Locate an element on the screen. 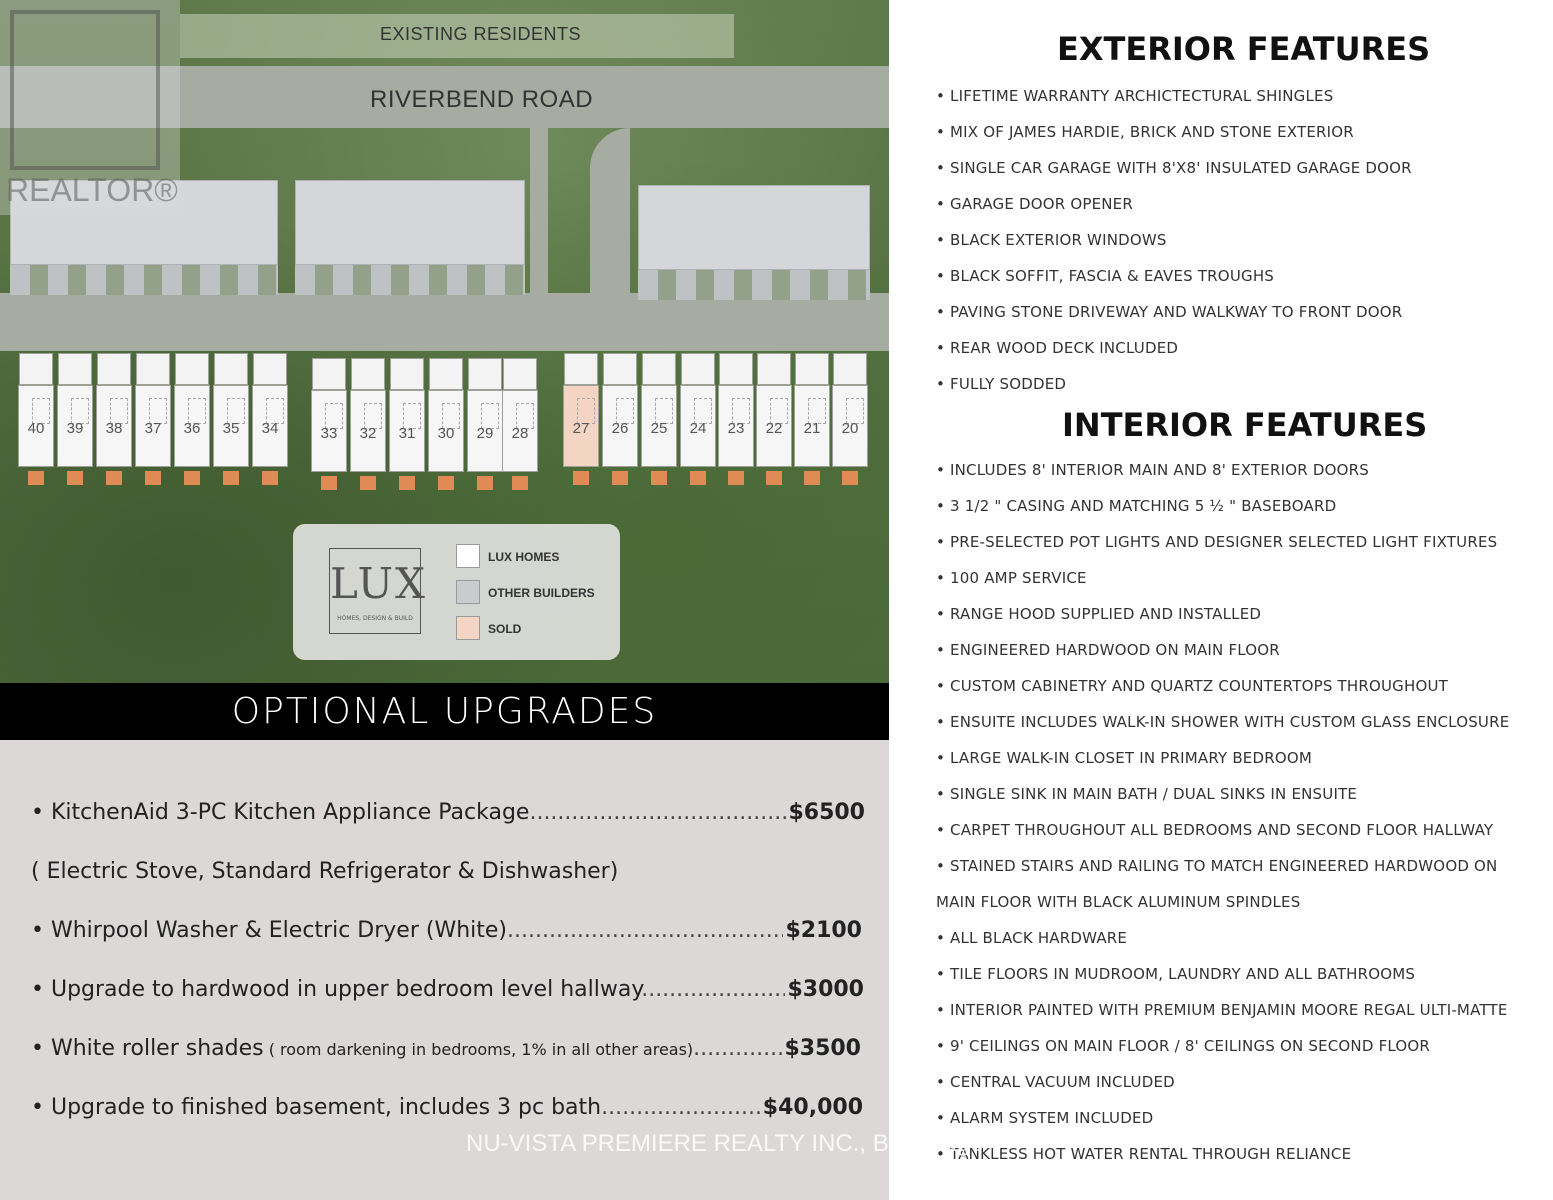 The height and width of the screenshot is (1200, 1553). lot-20: 20 is located at coordinates (850, 426).